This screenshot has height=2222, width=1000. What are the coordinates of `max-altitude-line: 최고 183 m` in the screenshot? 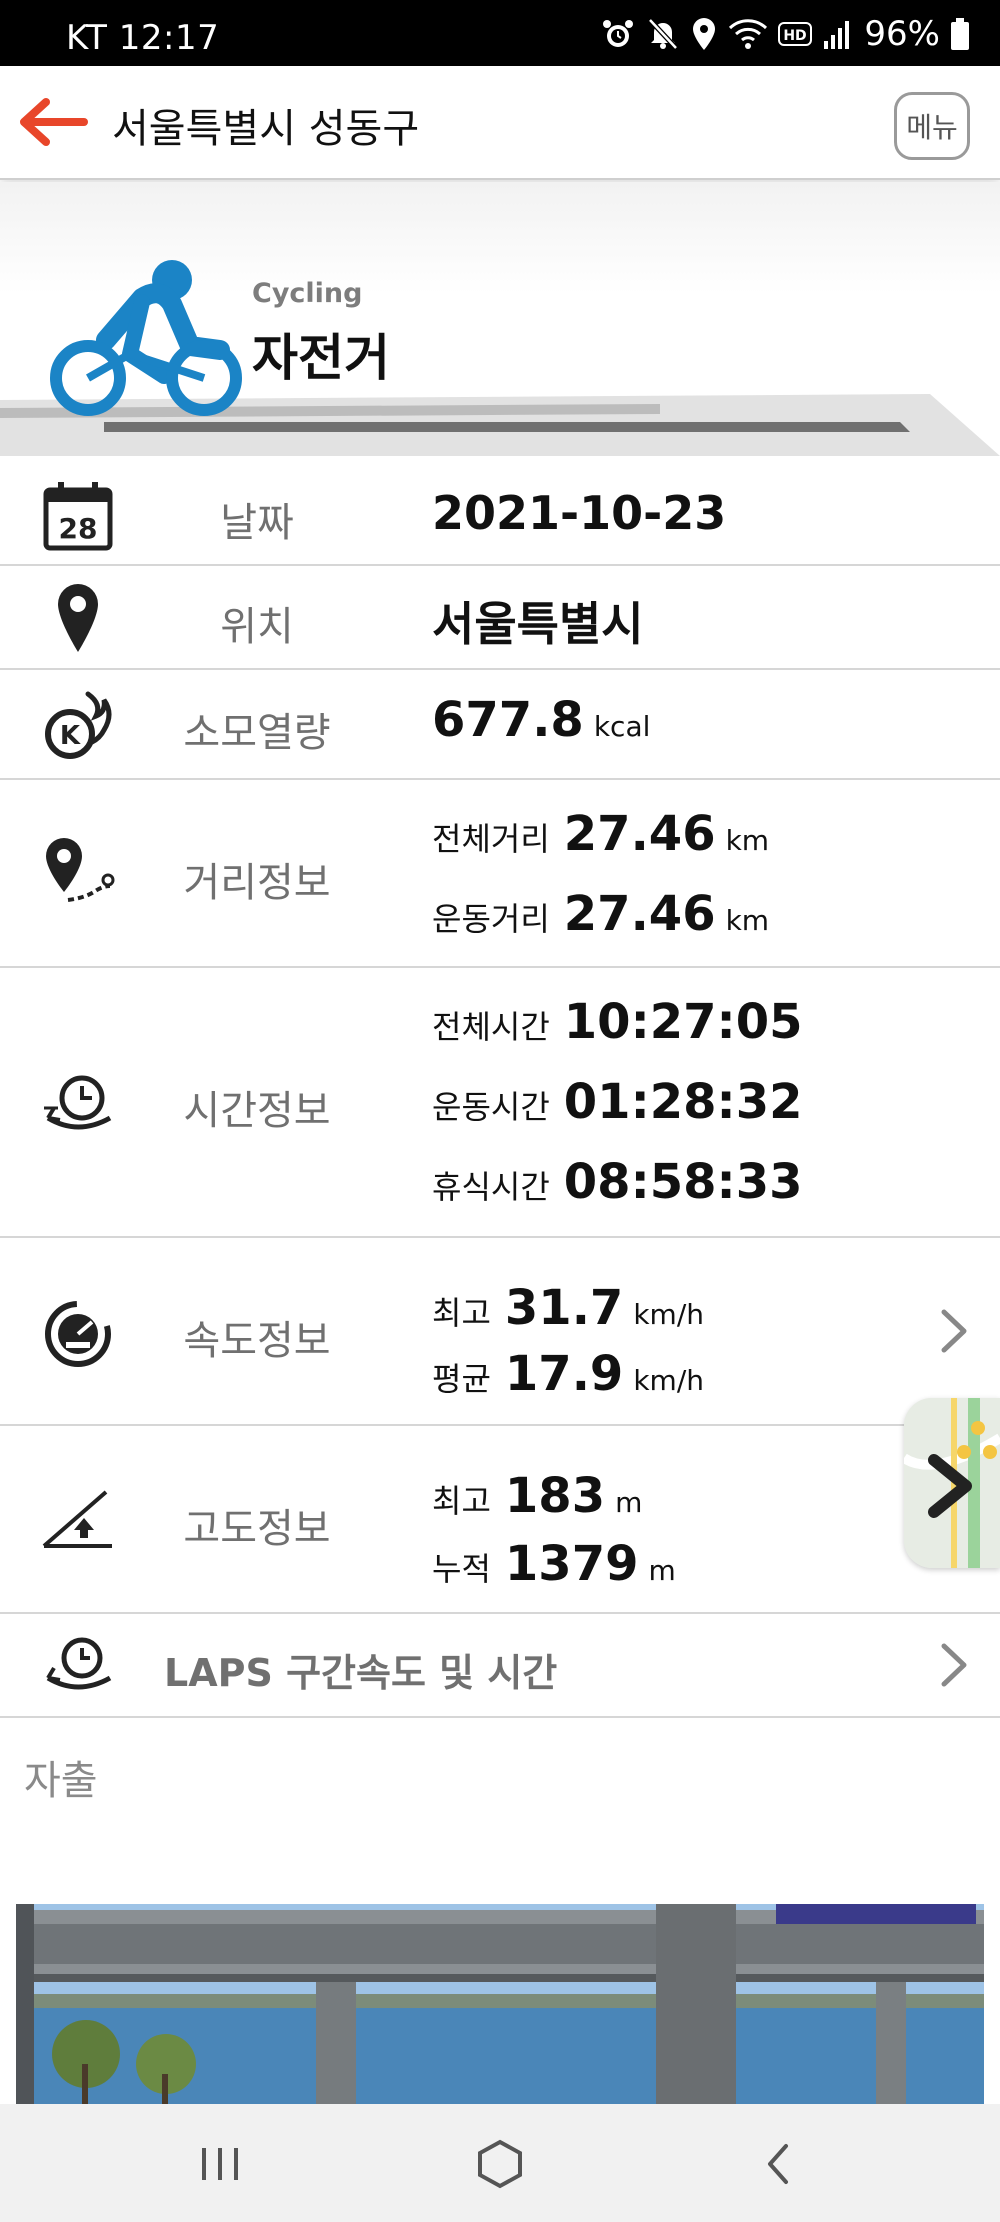 It's located at (537, 1496).